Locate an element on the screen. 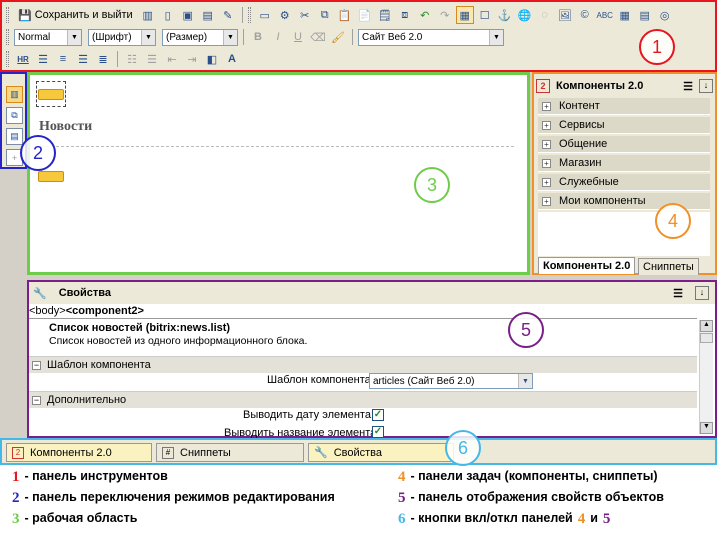 This screenshot has height=533, width=717. split-mode-icon: ▤ is located at coordinates (14, 136).